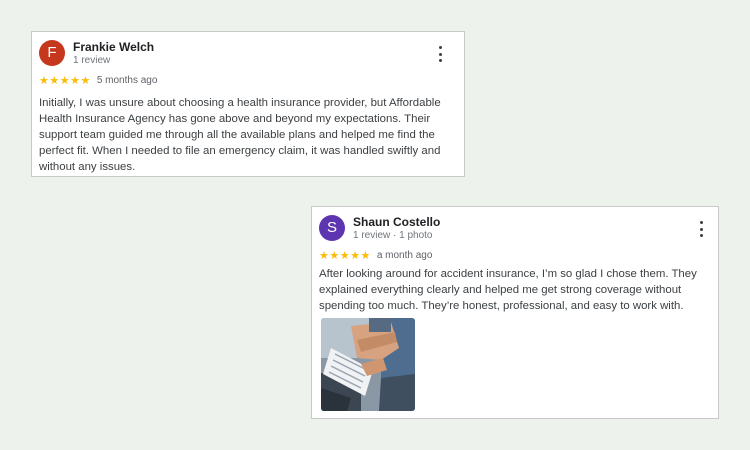  What do you see at coordinates (332, 228) in the screenshot?
I see `avatar: S` at bounding box center [332, 228].